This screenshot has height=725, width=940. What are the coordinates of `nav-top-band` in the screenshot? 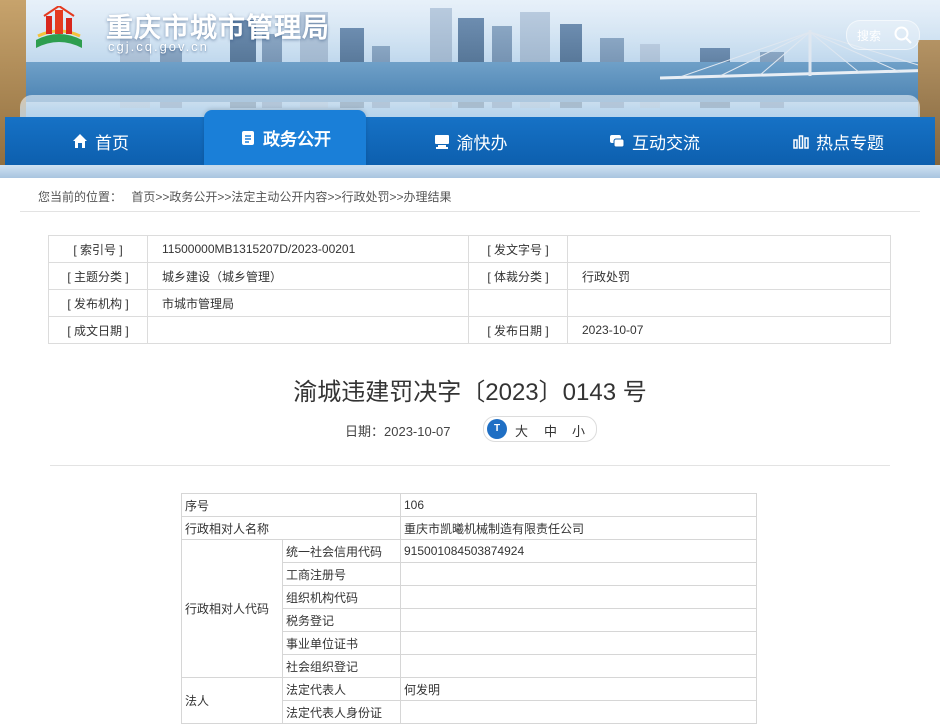 It's located at (470, 106).